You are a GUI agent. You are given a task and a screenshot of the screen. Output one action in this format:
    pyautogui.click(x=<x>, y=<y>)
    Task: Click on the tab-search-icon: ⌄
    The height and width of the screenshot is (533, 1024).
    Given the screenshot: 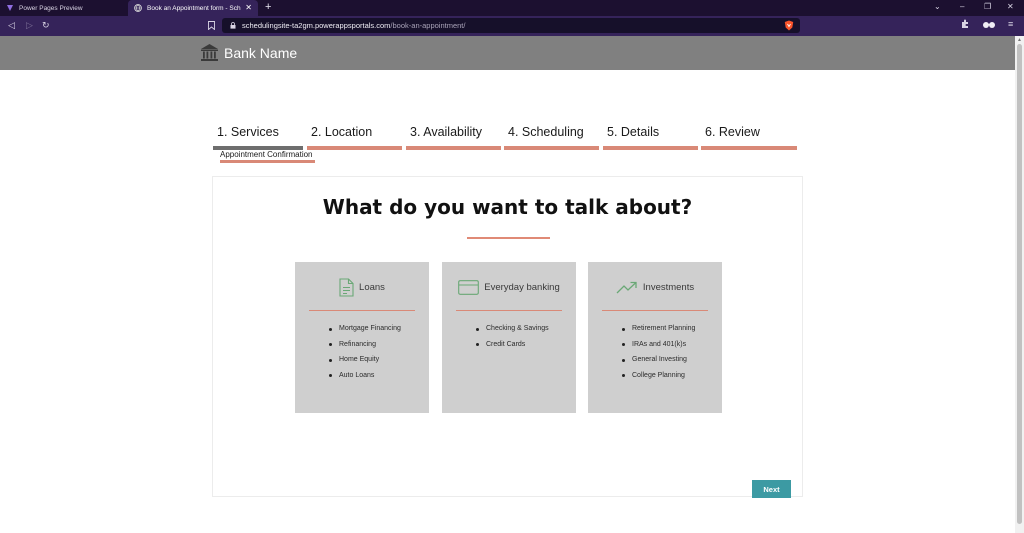 What is the action you would take?
    pyautogui.click(x=937, y=6)
    